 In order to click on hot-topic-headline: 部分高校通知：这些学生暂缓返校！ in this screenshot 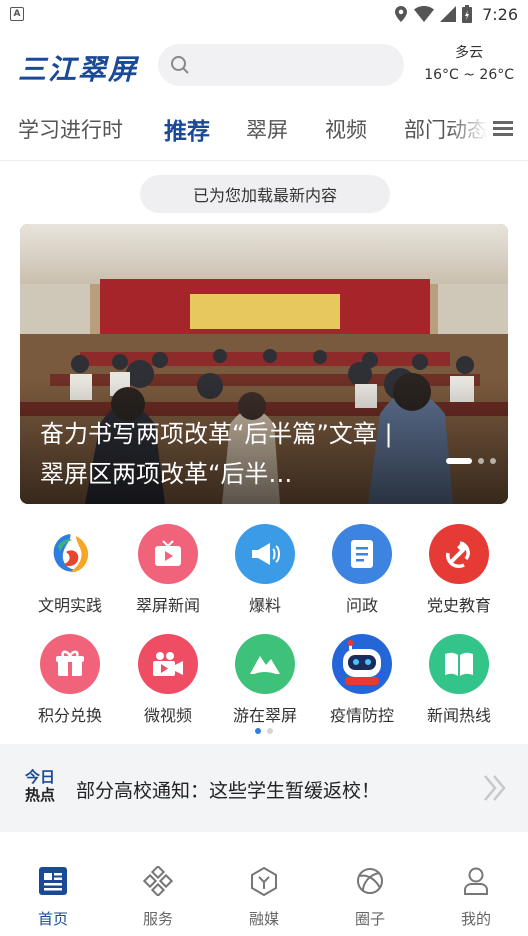, I will do `click(228, 789)`.